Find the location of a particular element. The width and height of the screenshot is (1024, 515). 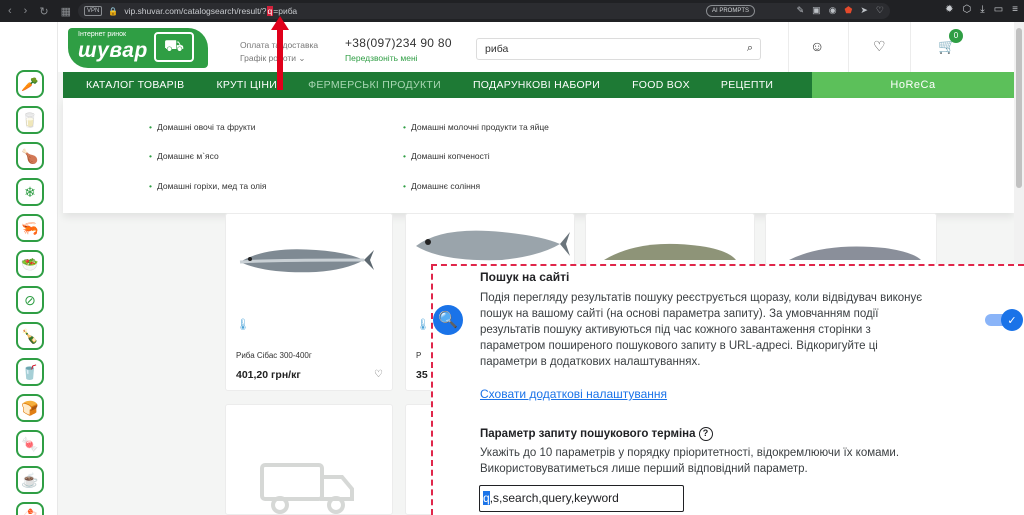

truck-icon: ⛟ is located at coordinates (174, 47).